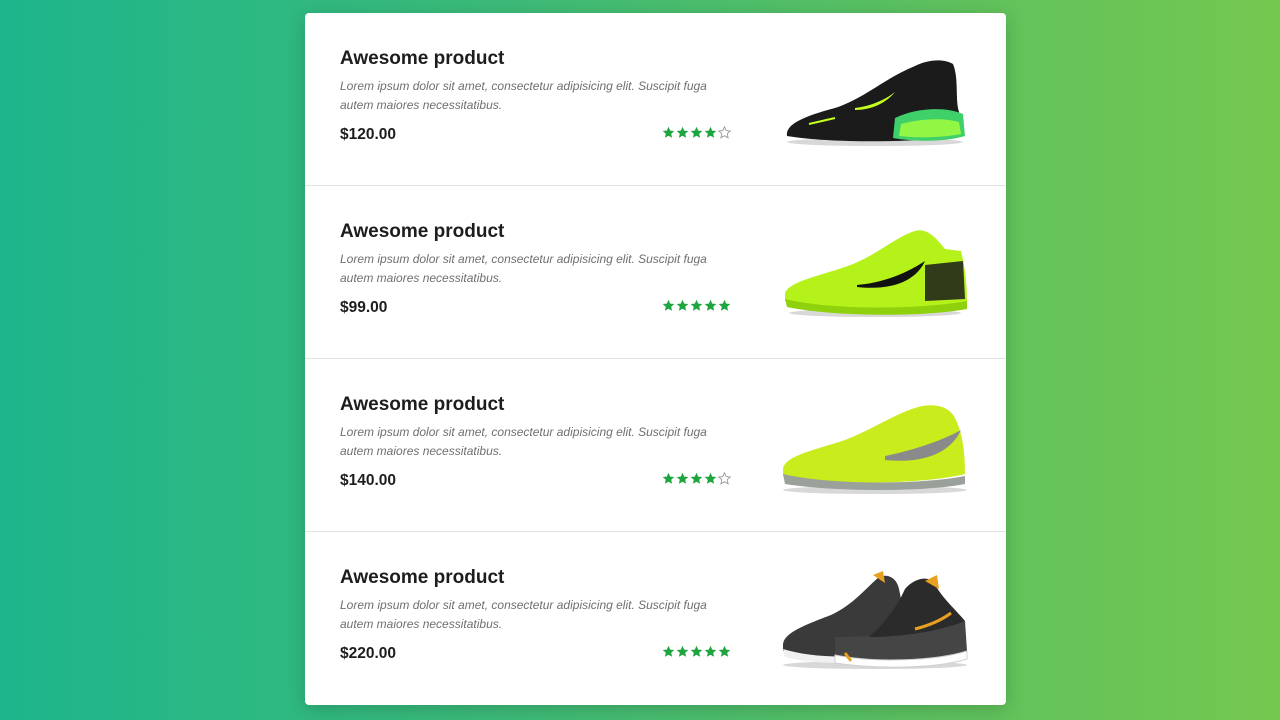  What do you see at coordinates (368, 480) in the screenshot?
I see `product-price: $140.00` at bounding box center [368, 480].